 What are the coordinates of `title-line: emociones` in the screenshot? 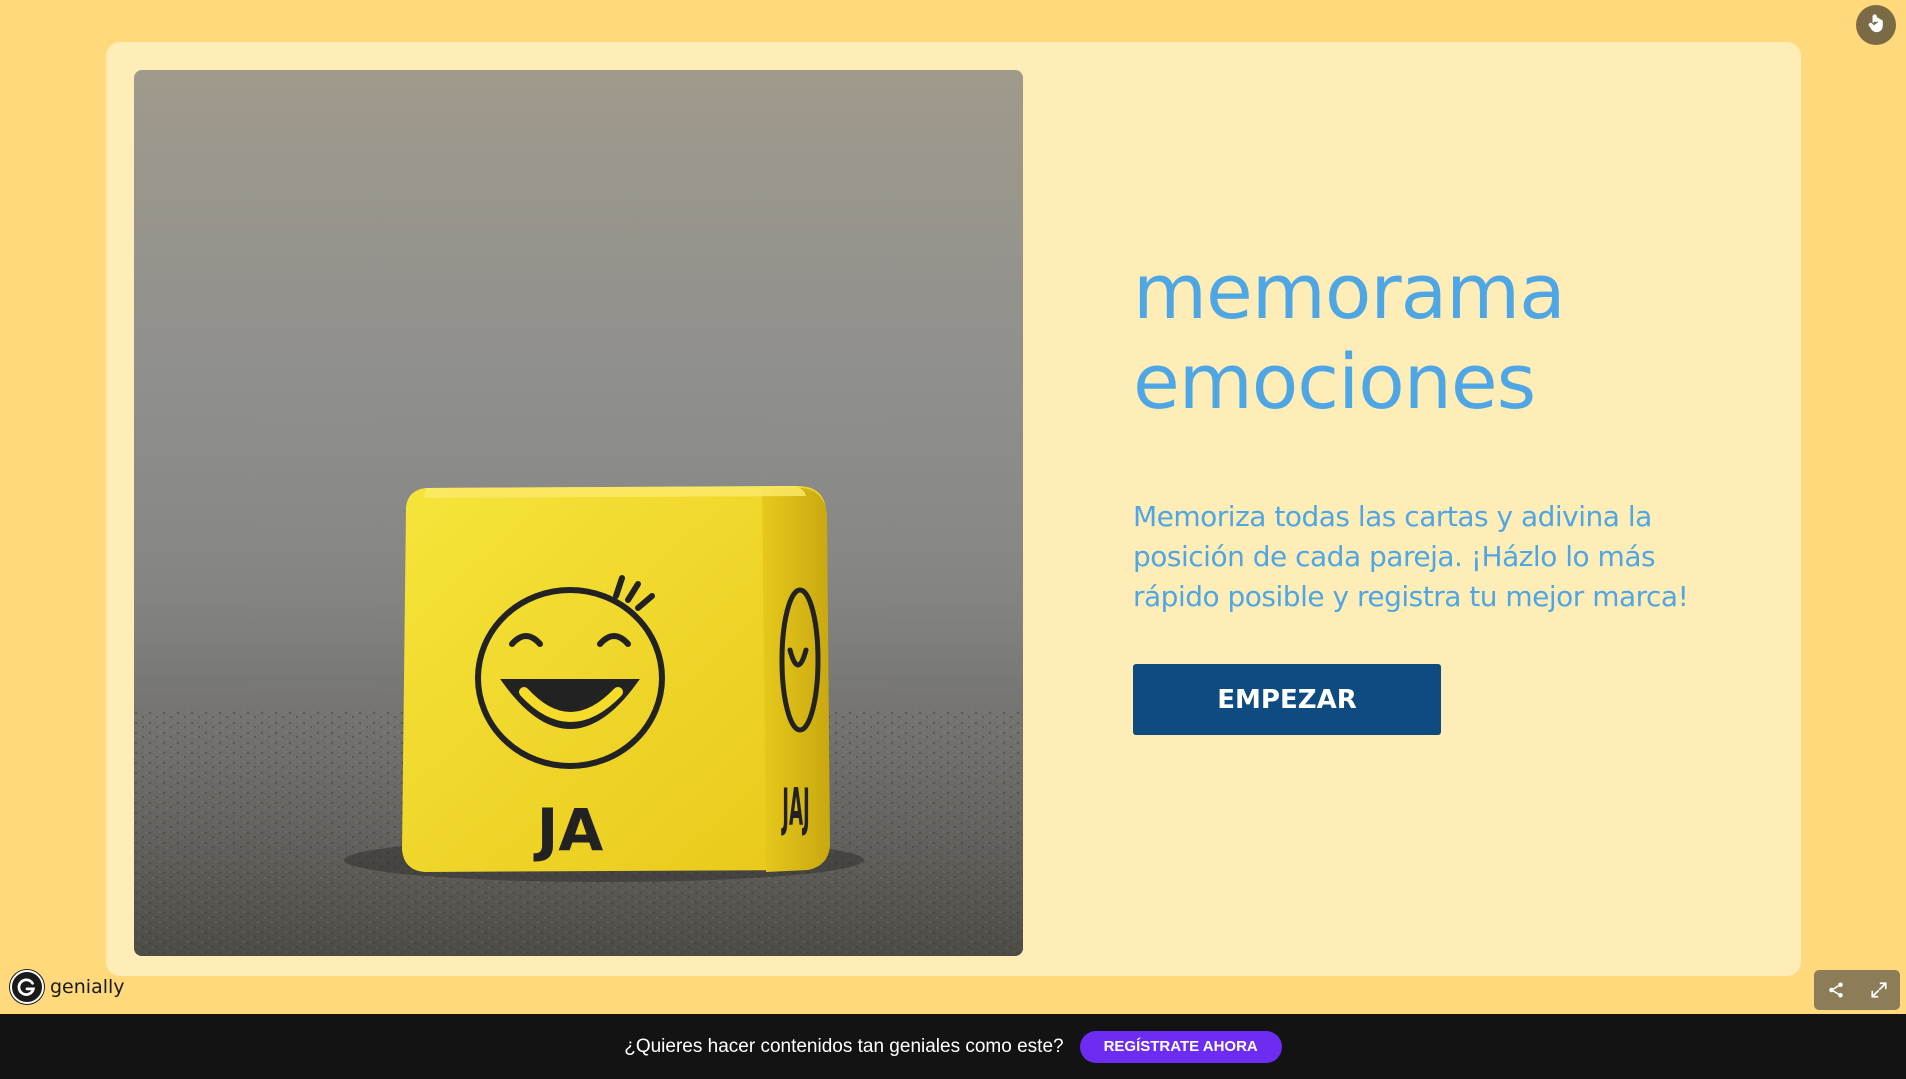 It's located at (1334, 381).